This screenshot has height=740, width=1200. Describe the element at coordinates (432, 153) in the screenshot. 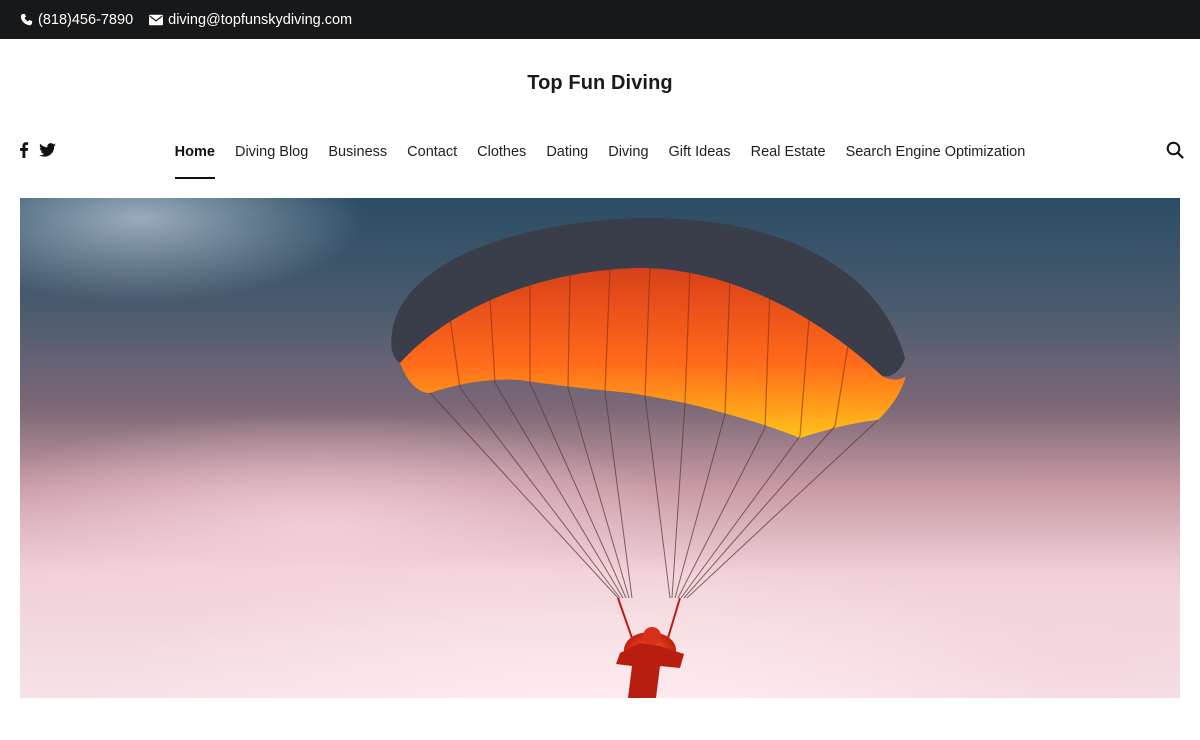

I see `nav-item-contact: Contact` at that location.